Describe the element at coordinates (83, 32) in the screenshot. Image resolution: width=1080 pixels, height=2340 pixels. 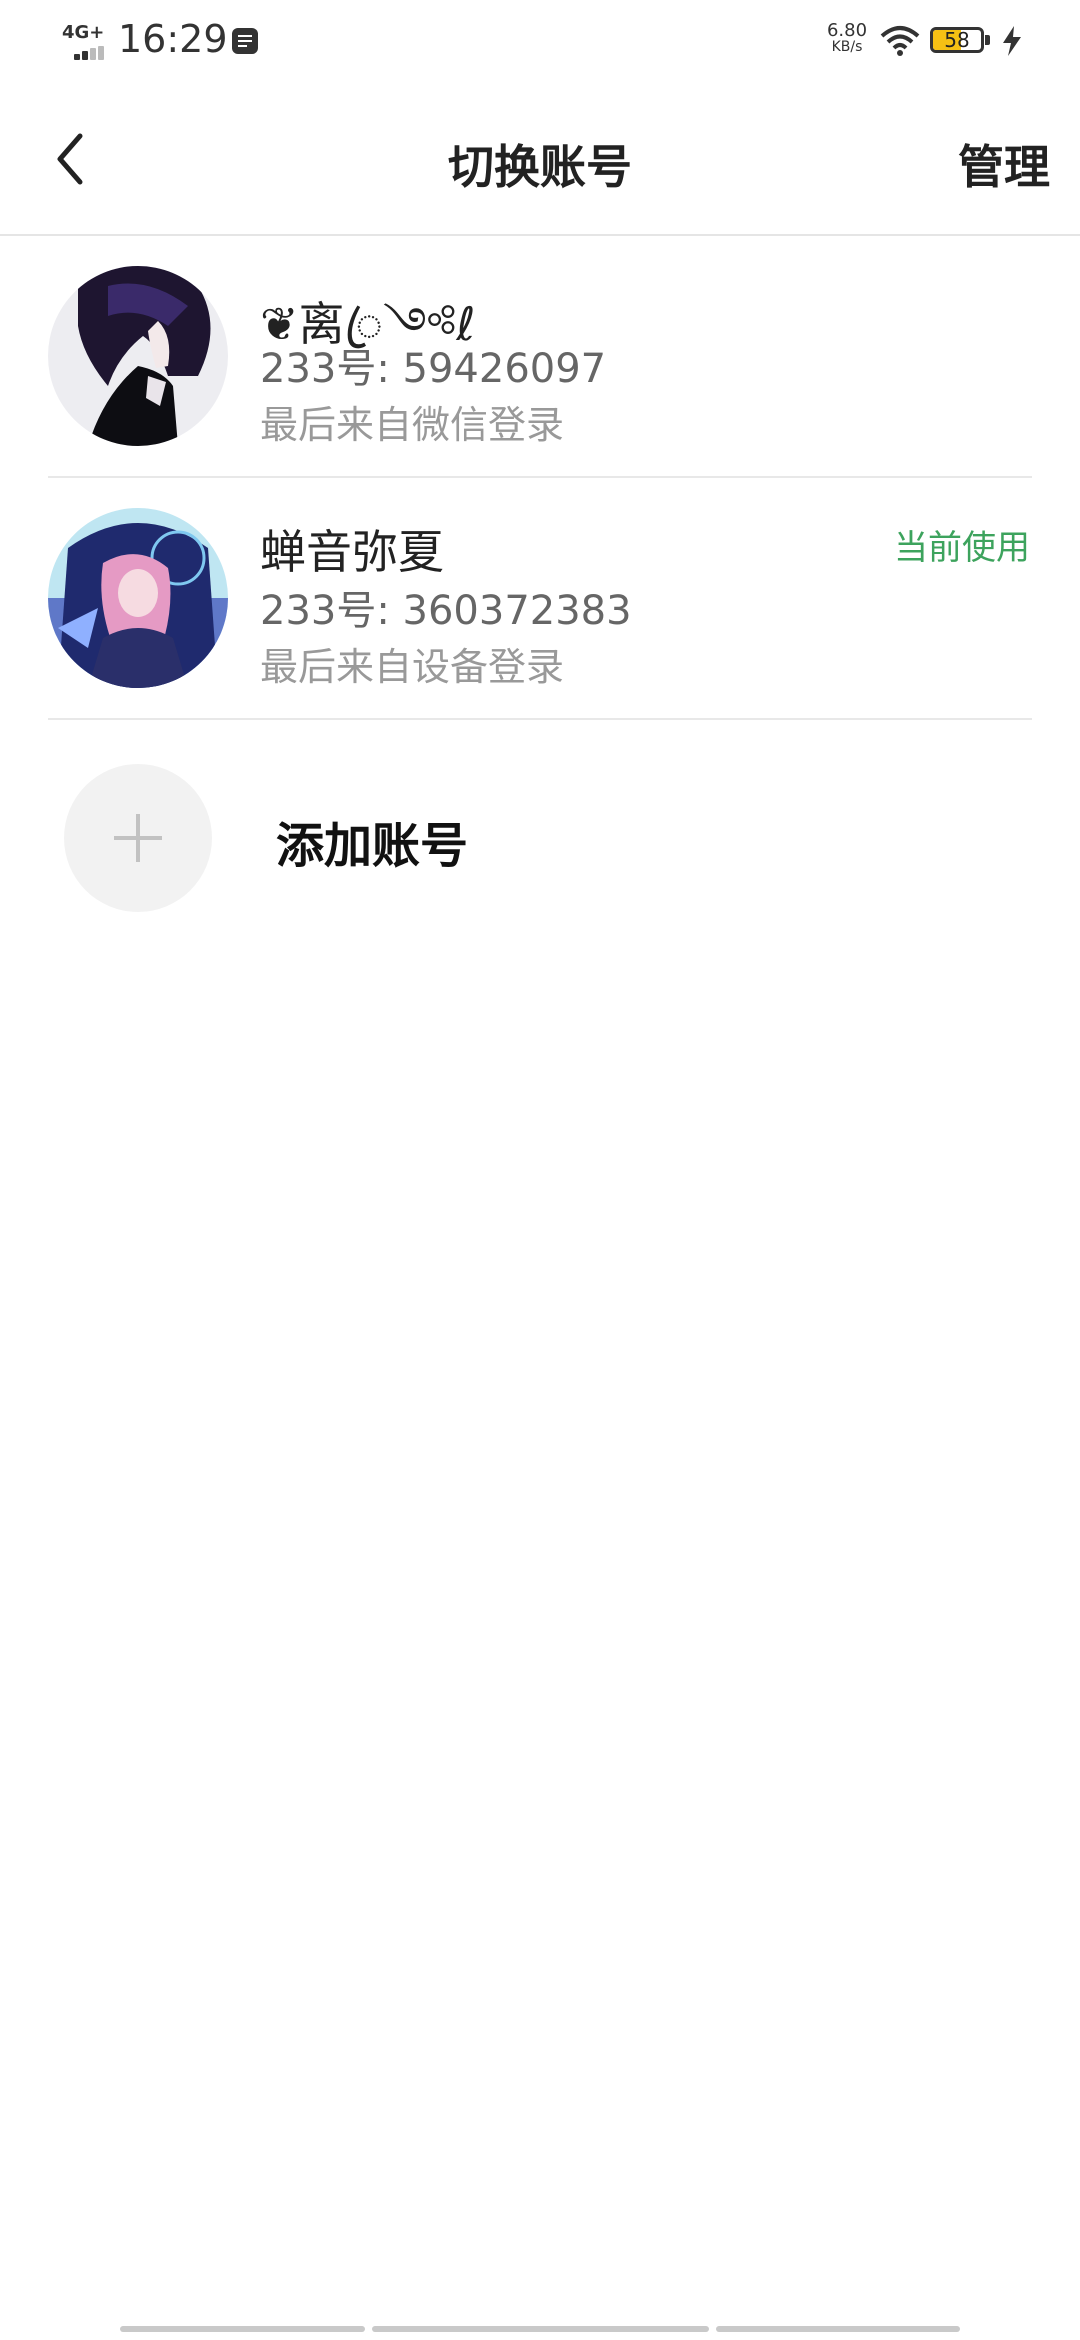
I see `network-type: 4G+` at that location.